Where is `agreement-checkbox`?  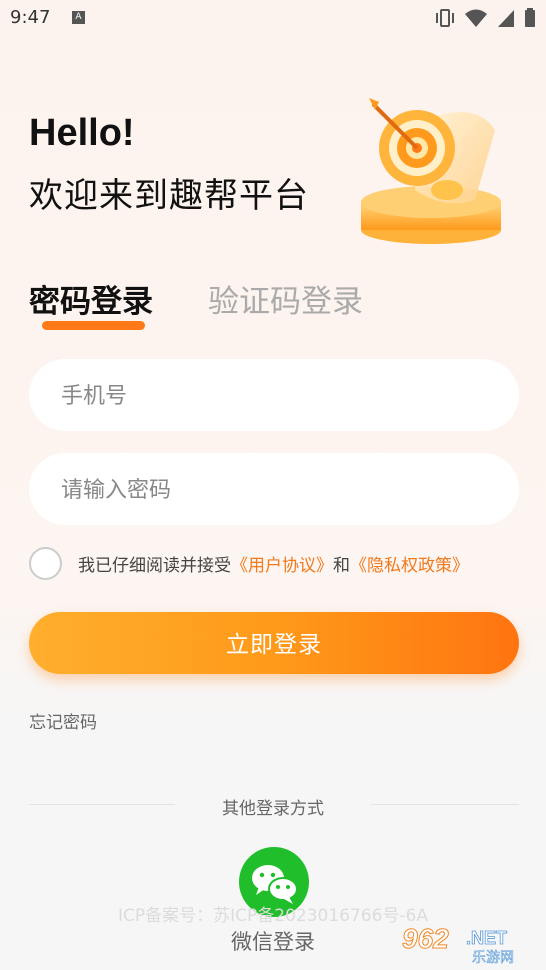
agreement-checkbox is located at coordinates (45, 563).